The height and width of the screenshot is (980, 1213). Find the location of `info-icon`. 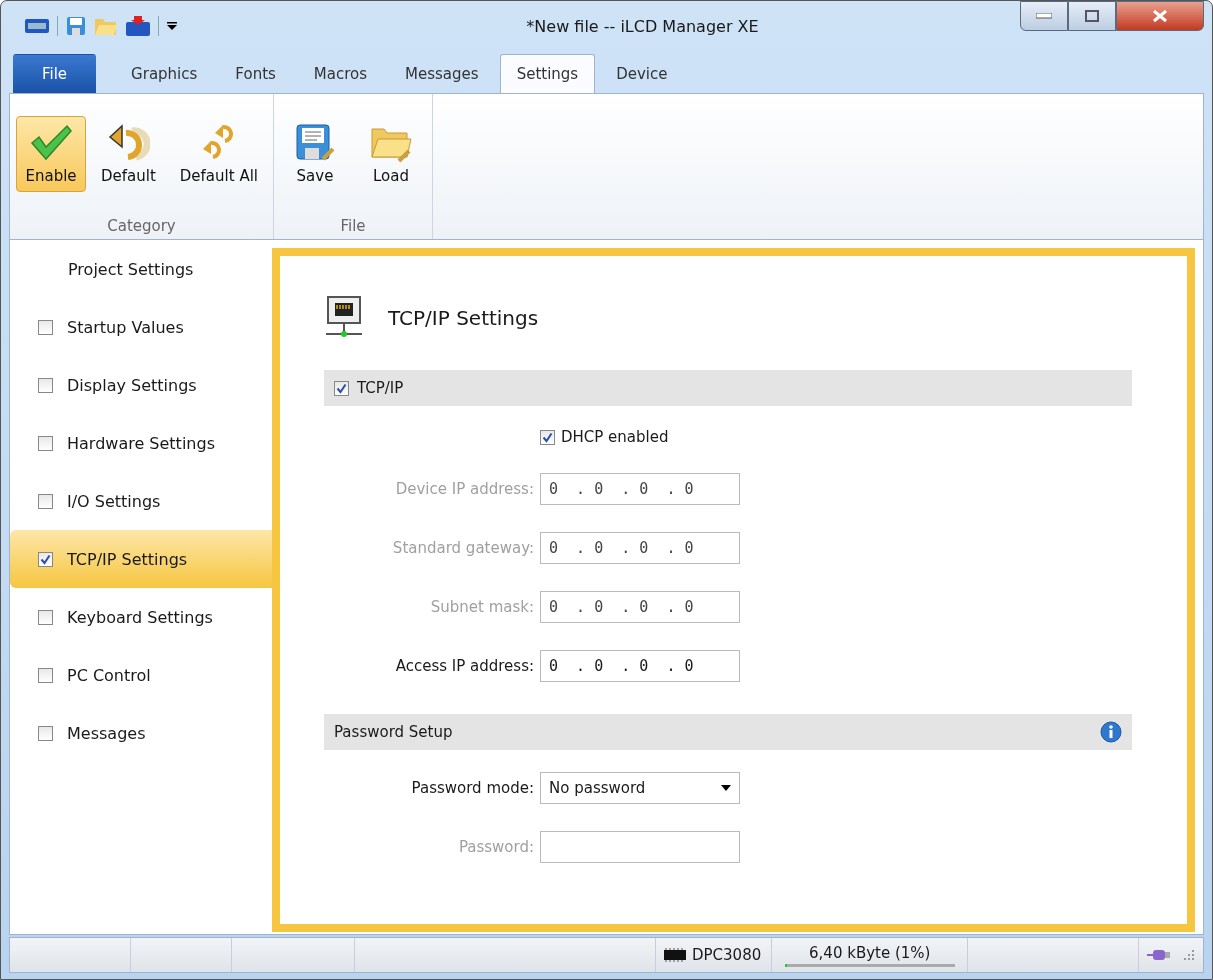

info-icon is located at coordinates (1111, 732).